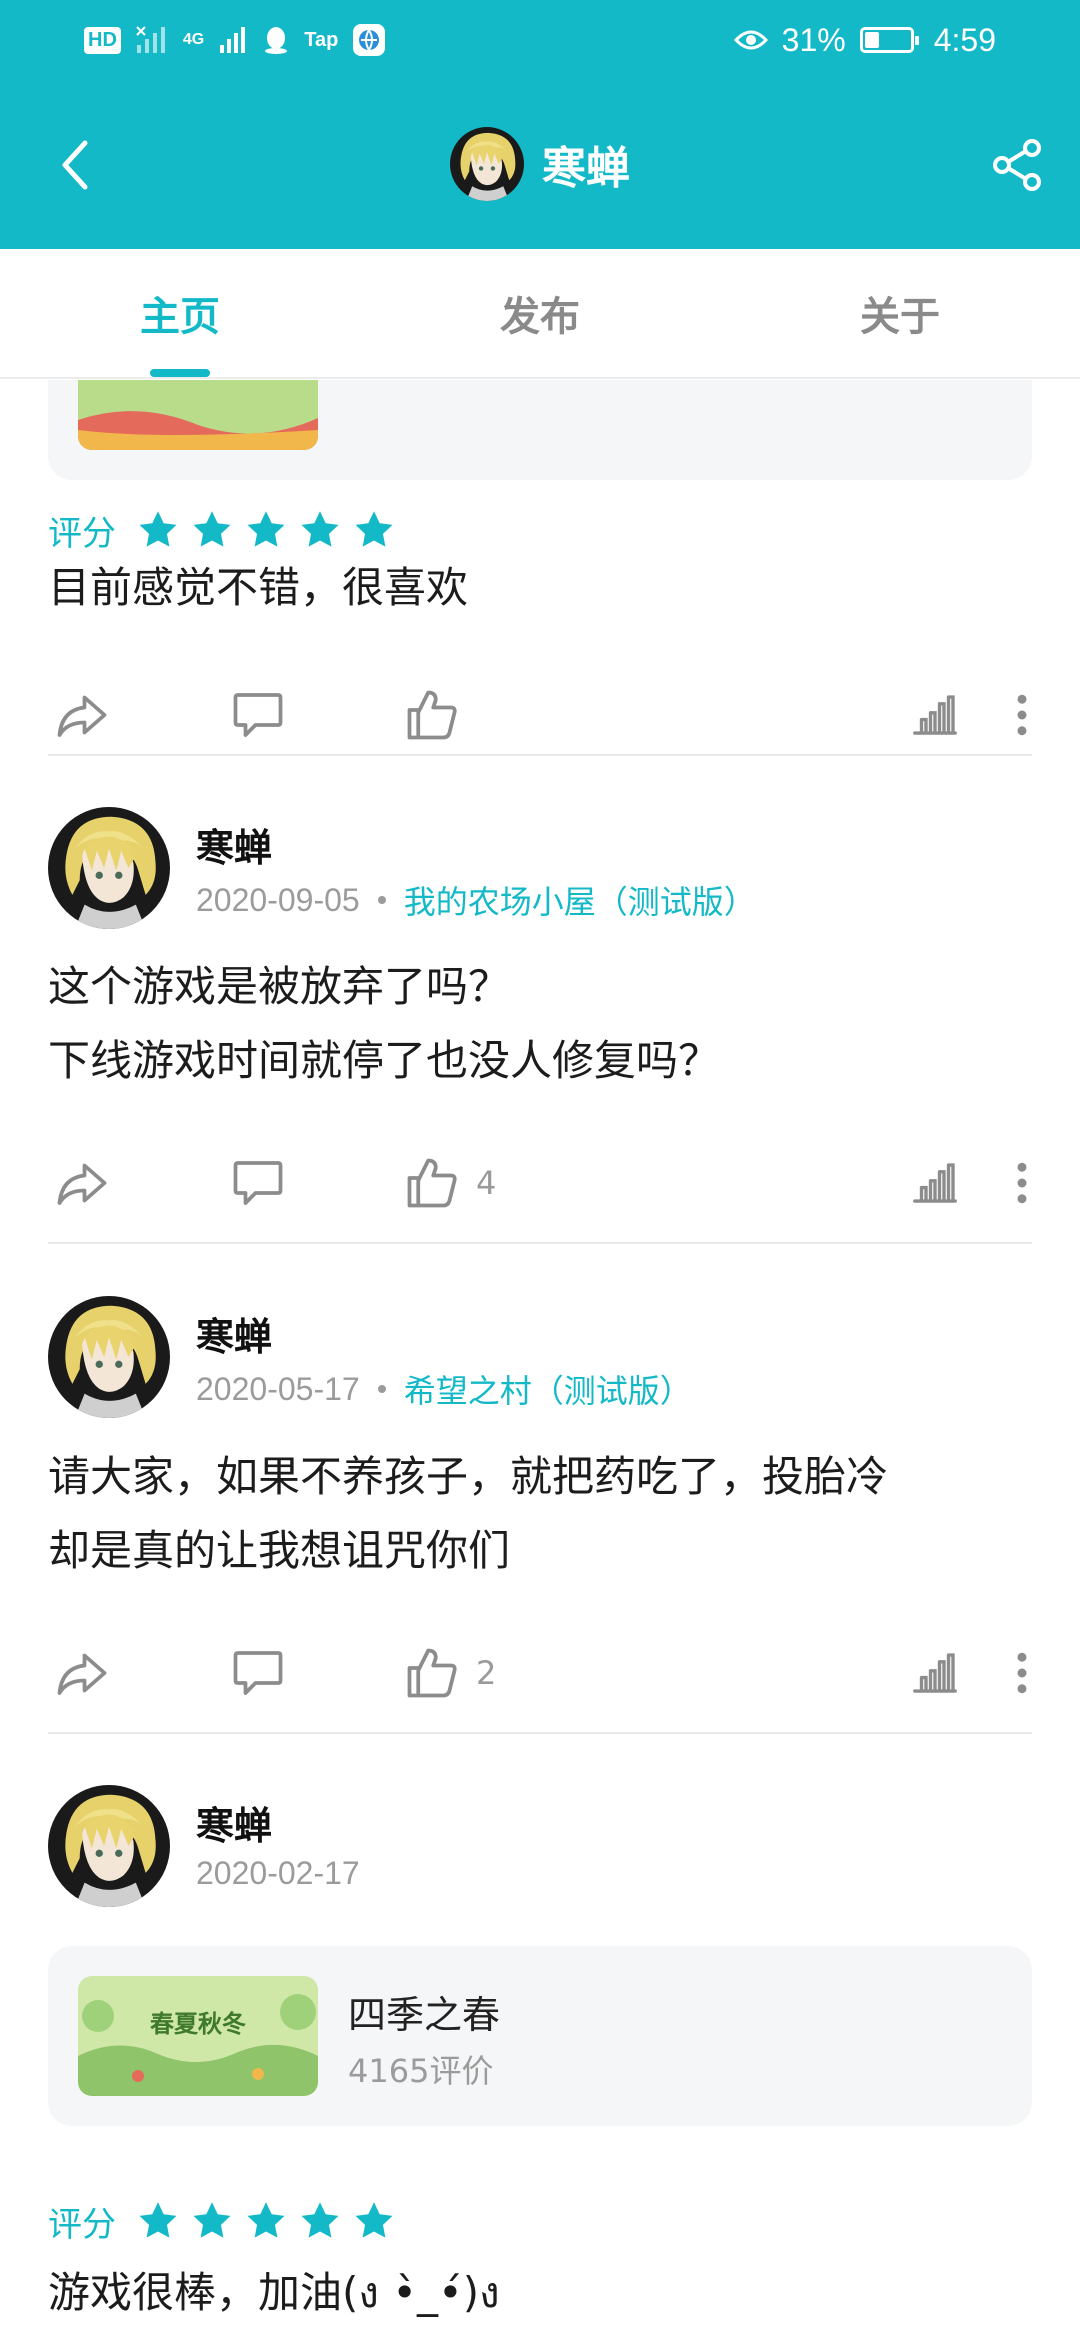  I want to click on share-button, so click(1017, 165).